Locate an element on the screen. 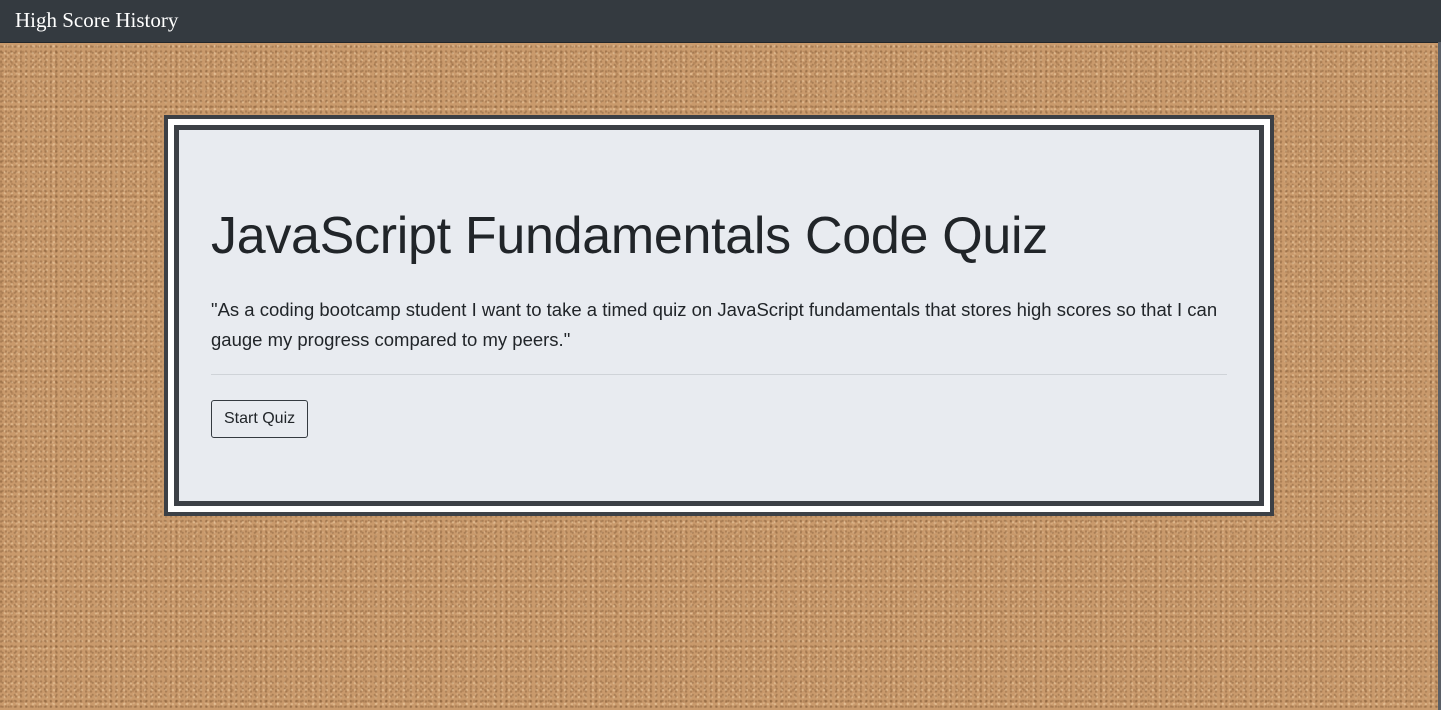  page-title: JavaScript Fundamentals Code Quiz is located at coordinates (629, 236).